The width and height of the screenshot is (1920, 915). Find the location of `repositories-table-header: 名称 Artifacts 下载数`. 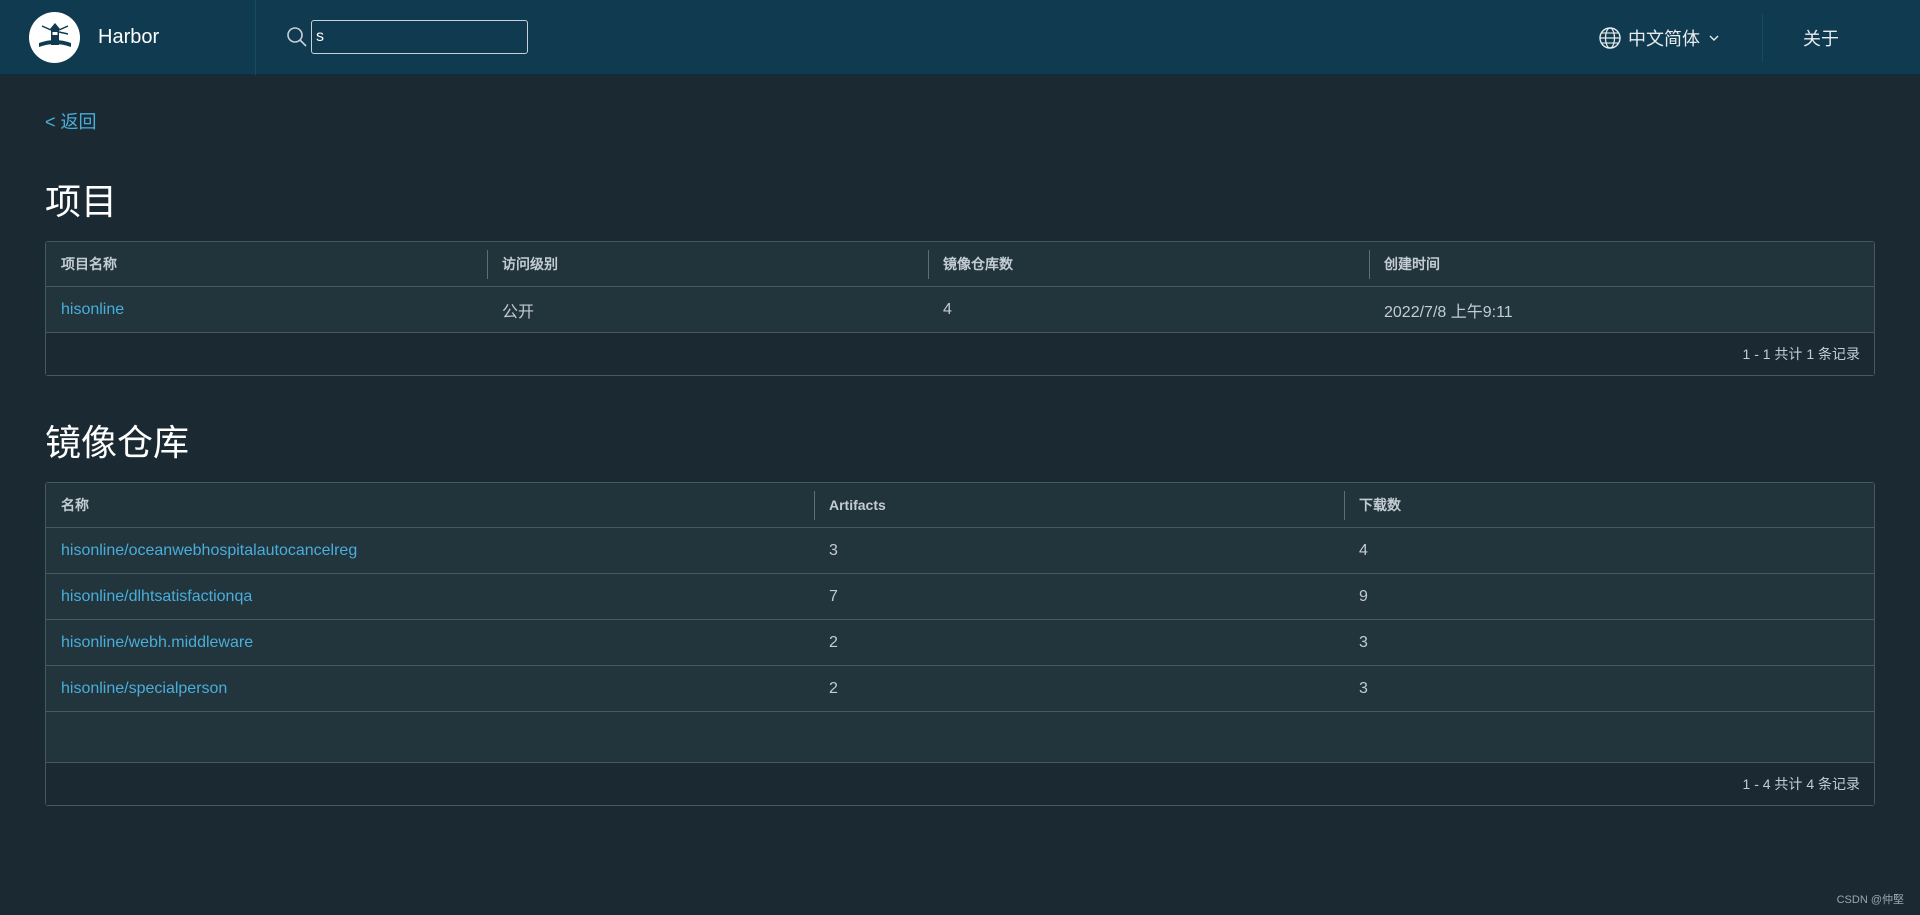

repositories-table-header: 名称 Artifacts 下载数 is located at coordinates (960, 505).